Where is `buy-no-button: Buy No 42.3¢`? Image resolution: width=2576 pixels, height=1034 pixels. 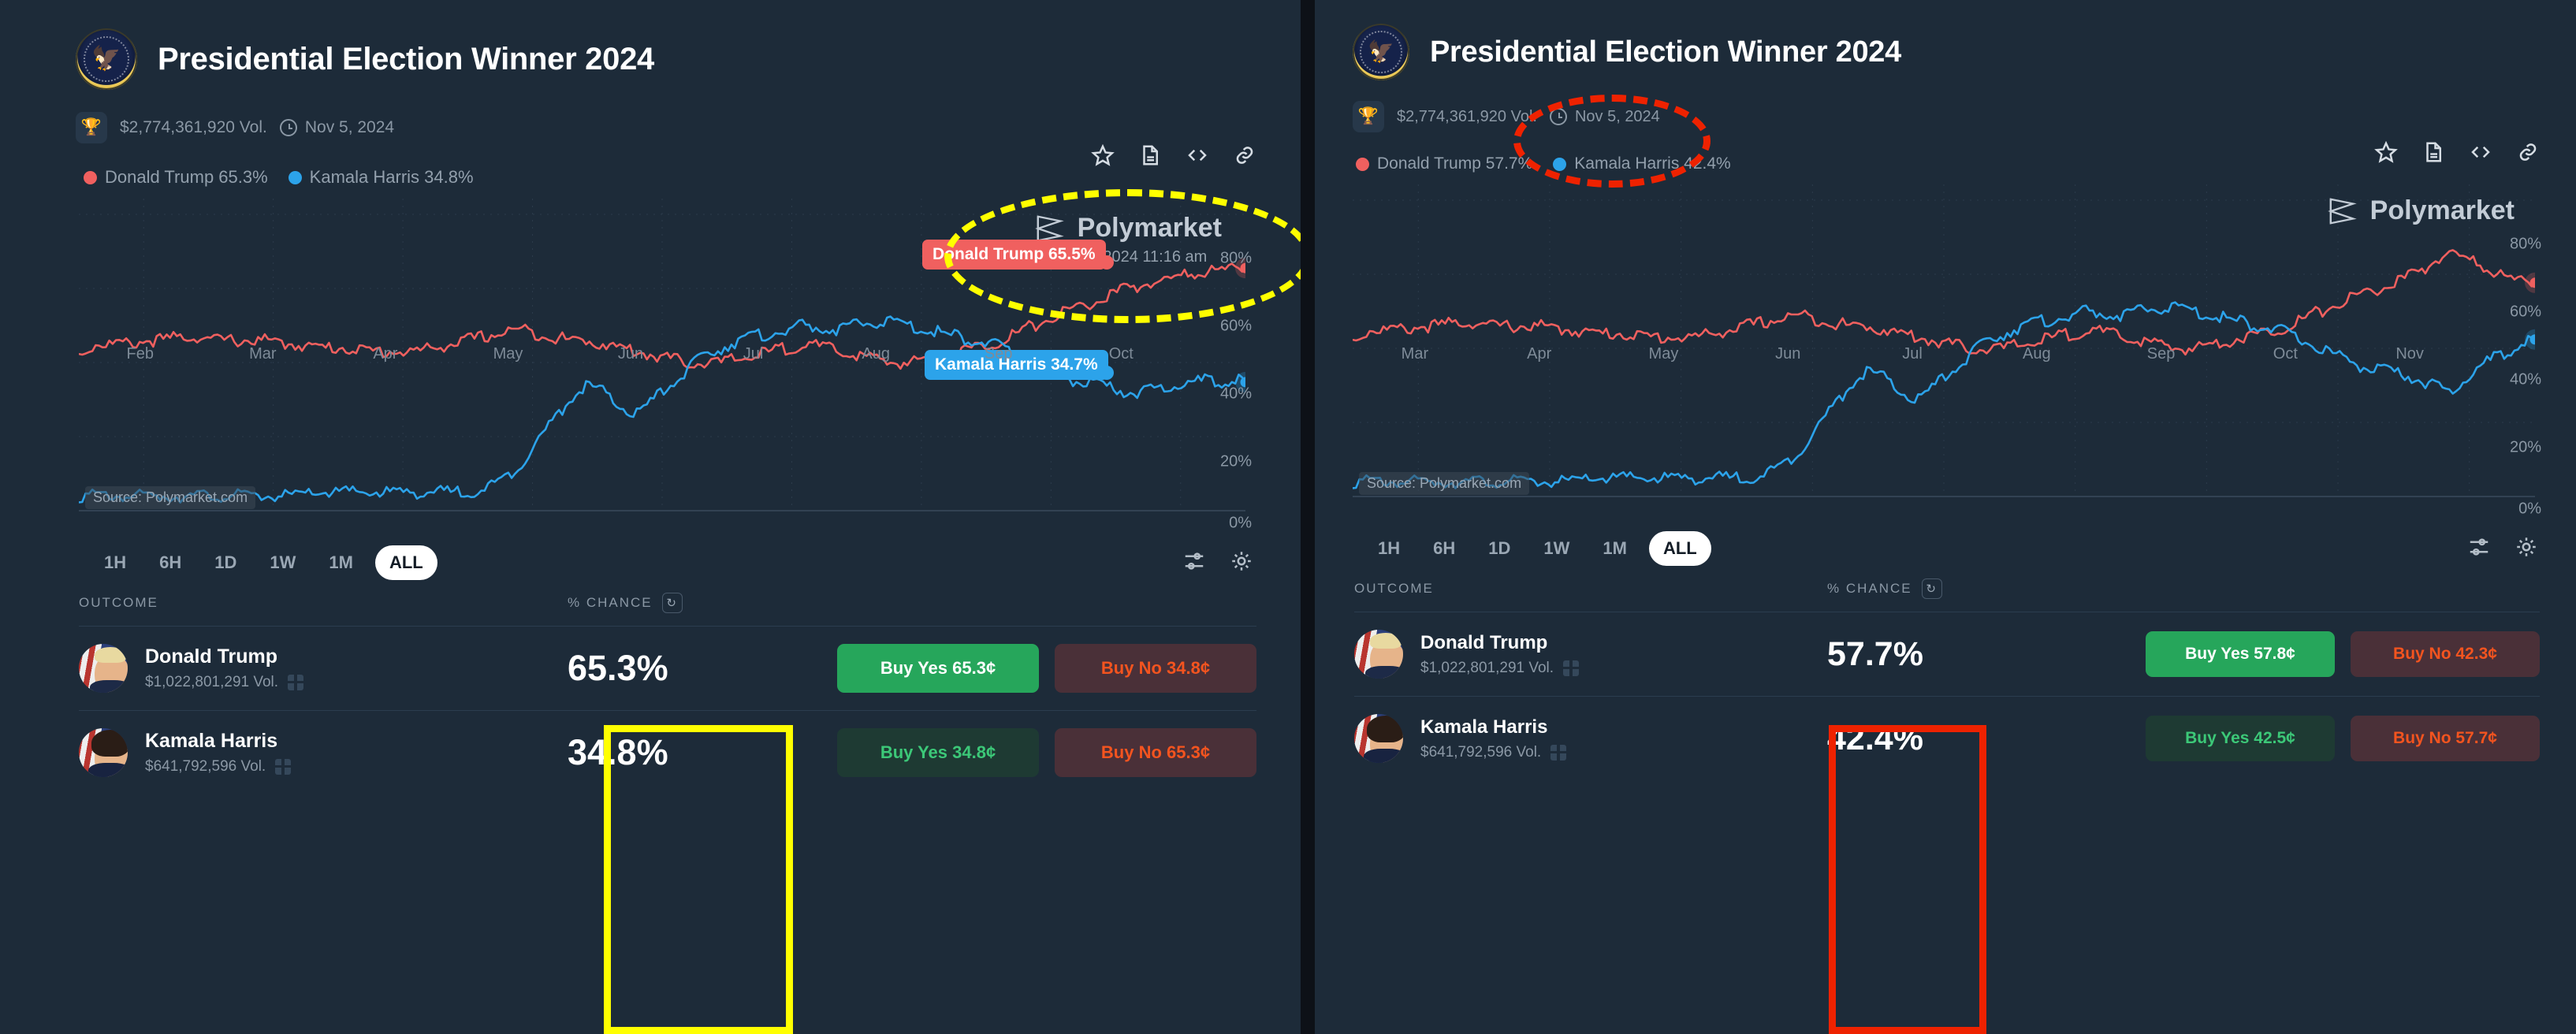 buy-no-button: Buy No 42.3¢ is located at coordinates (2445, 654).